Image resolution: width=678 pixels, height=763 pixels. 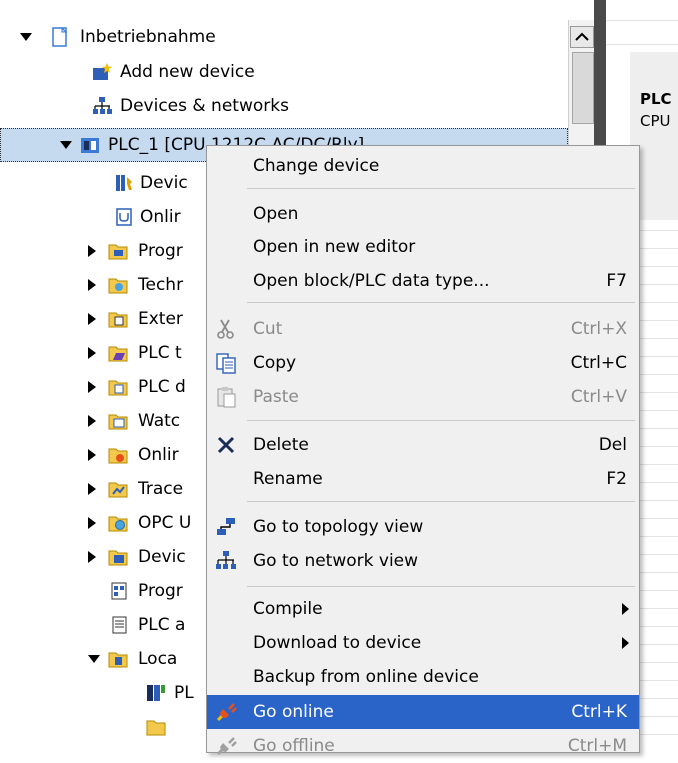 What do you see at coordinates (598, 329) in the screenshot?
I see `menu-item-shortcut: Ctrl+X` at bounding box center [598, 329].